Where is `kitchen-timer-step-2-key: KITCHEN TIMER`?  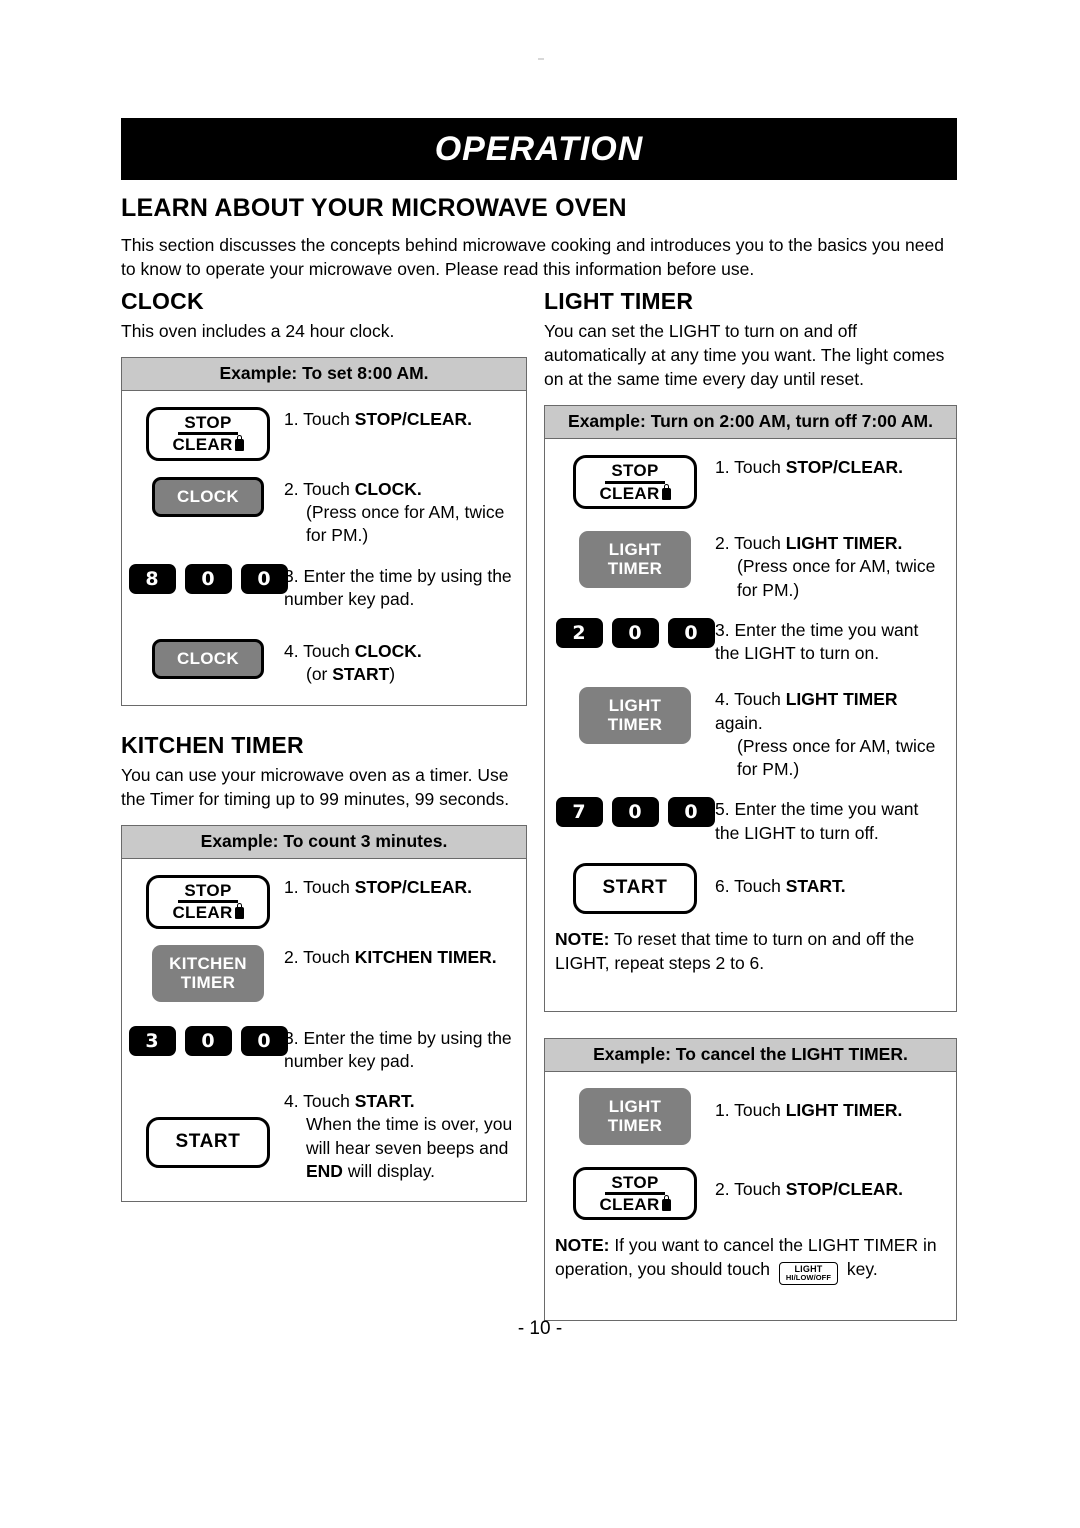
kitchen-timer-step-2-key: KITCHEN TIMER is located at coordinates (208, 972).